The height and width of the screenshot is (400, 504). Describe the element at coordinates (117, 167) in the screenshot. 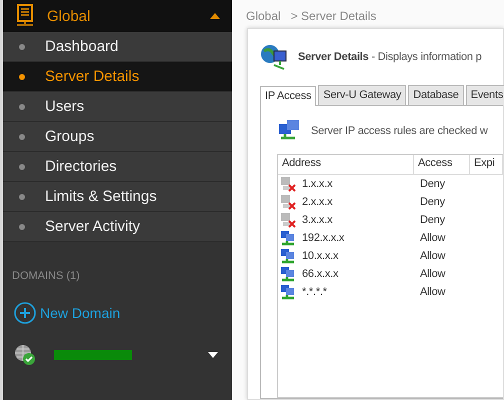

I see `sidebar-item: Directories` at that location.